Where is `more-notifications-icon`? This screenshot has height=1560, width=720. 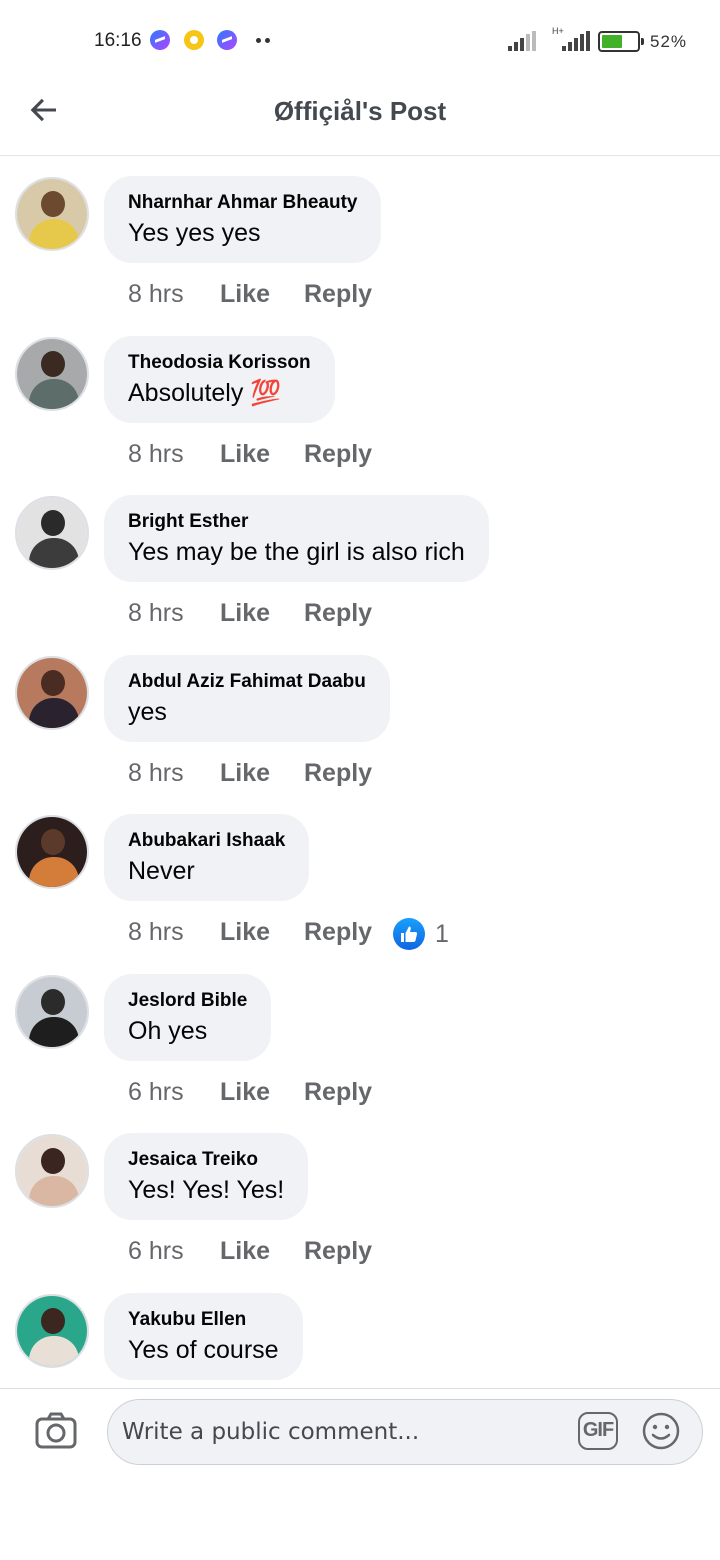
more-notifications-icon is located at coordinates (258, 40).